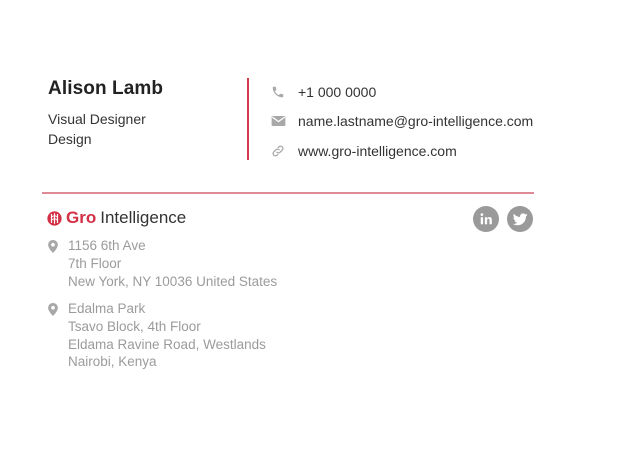 Image resolution: width=640 pixels, height=454 pixels. I want to click on twitter-icon, so click(520, 219).